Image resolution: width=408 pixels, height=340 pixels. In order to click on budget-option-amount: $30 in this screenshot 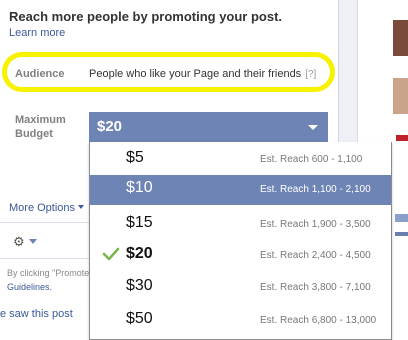, I will do `click(139, 285)`.